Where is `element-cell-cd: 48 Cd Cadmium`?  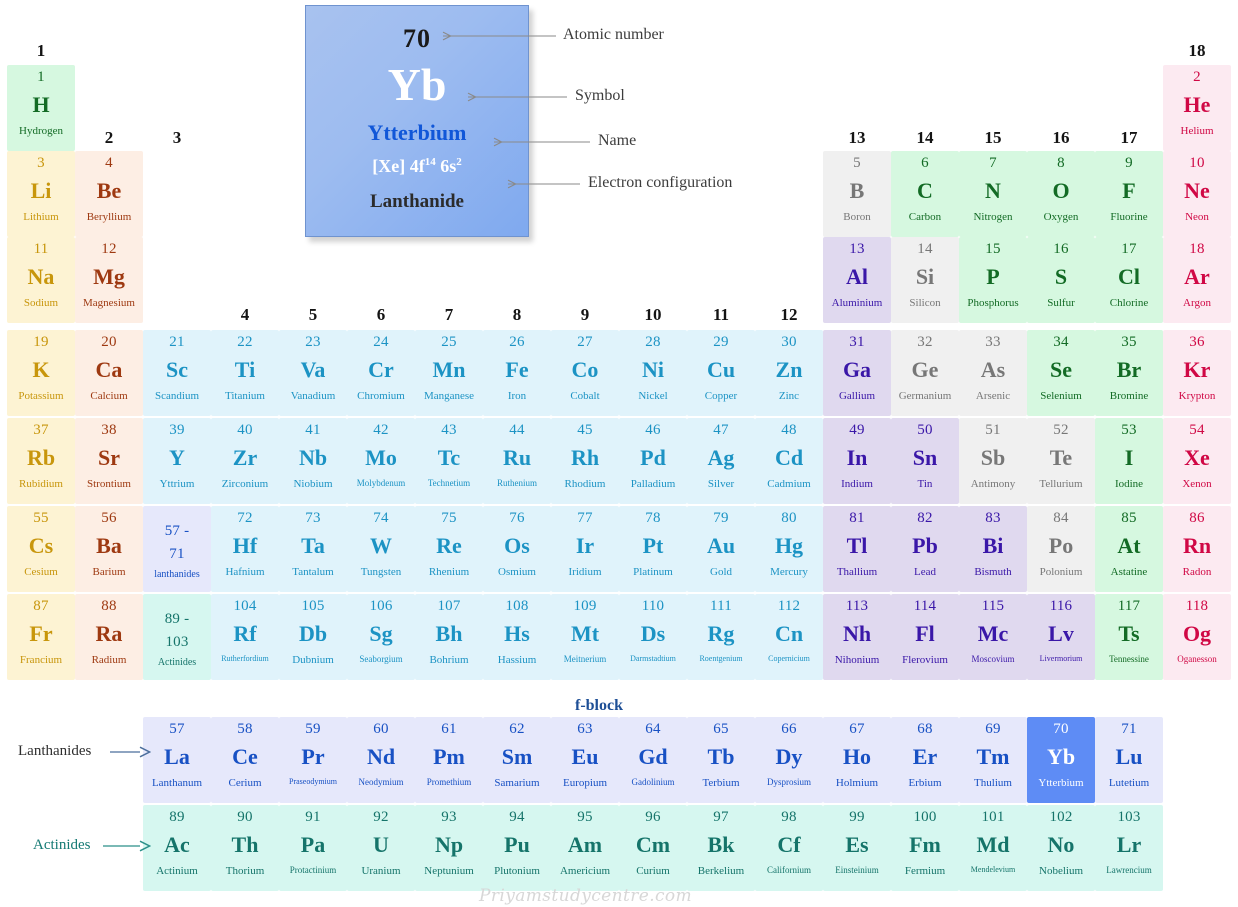
element-cell-cd: 48 Cd Cadmium is located at coordinates (789, 461).